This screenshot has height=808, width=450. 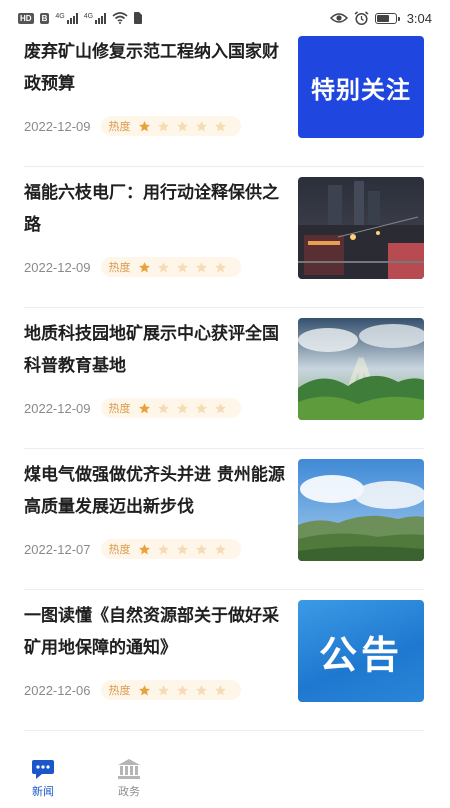 I want to click on green-hills-image, so click(x=361, y=369).